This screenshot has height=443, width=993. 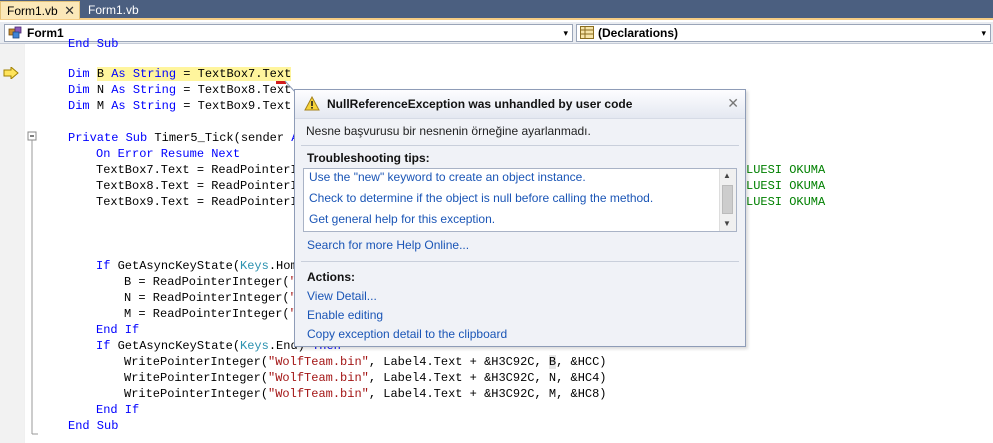 What do you see at coordinates (45, 33) in the screenshot?
I see `class-dropdown-value: Form1` at bounding box center [45, 33].